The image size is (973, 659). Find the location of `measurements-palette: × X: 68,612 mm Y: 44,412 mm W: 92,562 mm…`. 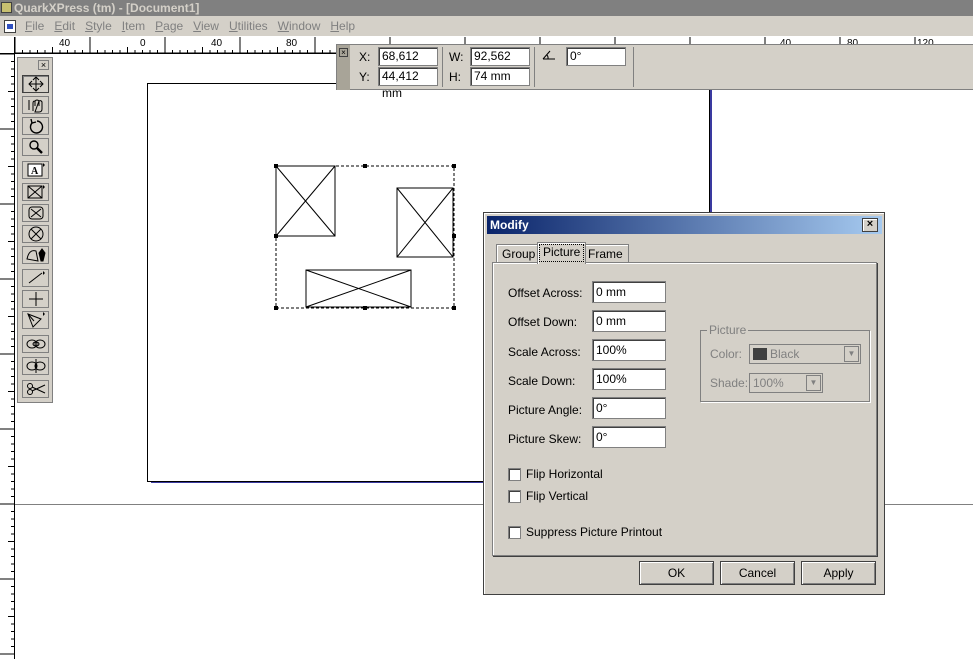

measurements-palette: × X: 68,612 mm Y: 44,412 mm W: 92,562 mm… is located at coordinates (654, 72).